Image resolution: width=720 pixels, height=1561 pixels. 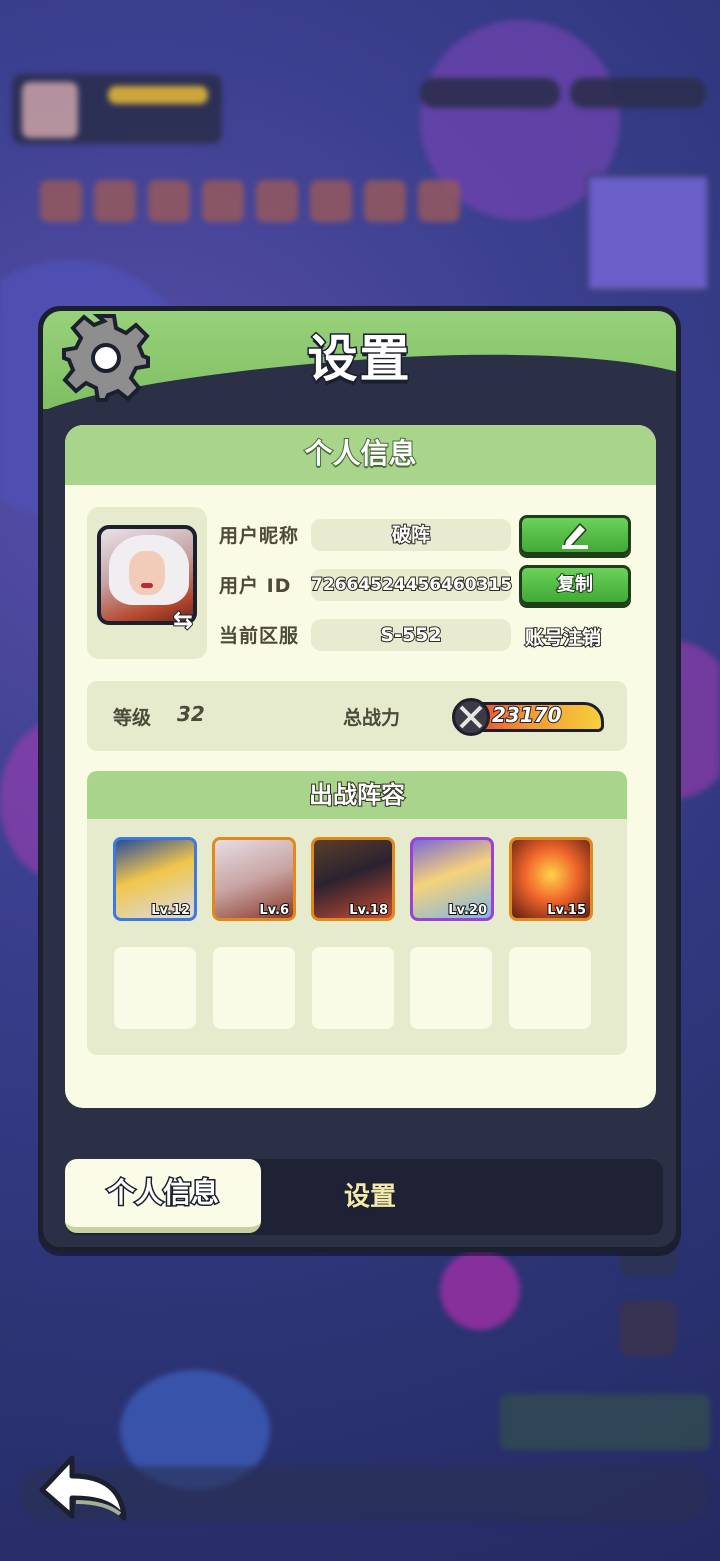 I want to click on tab-settings: 设置, so click(x=370, y=1196).